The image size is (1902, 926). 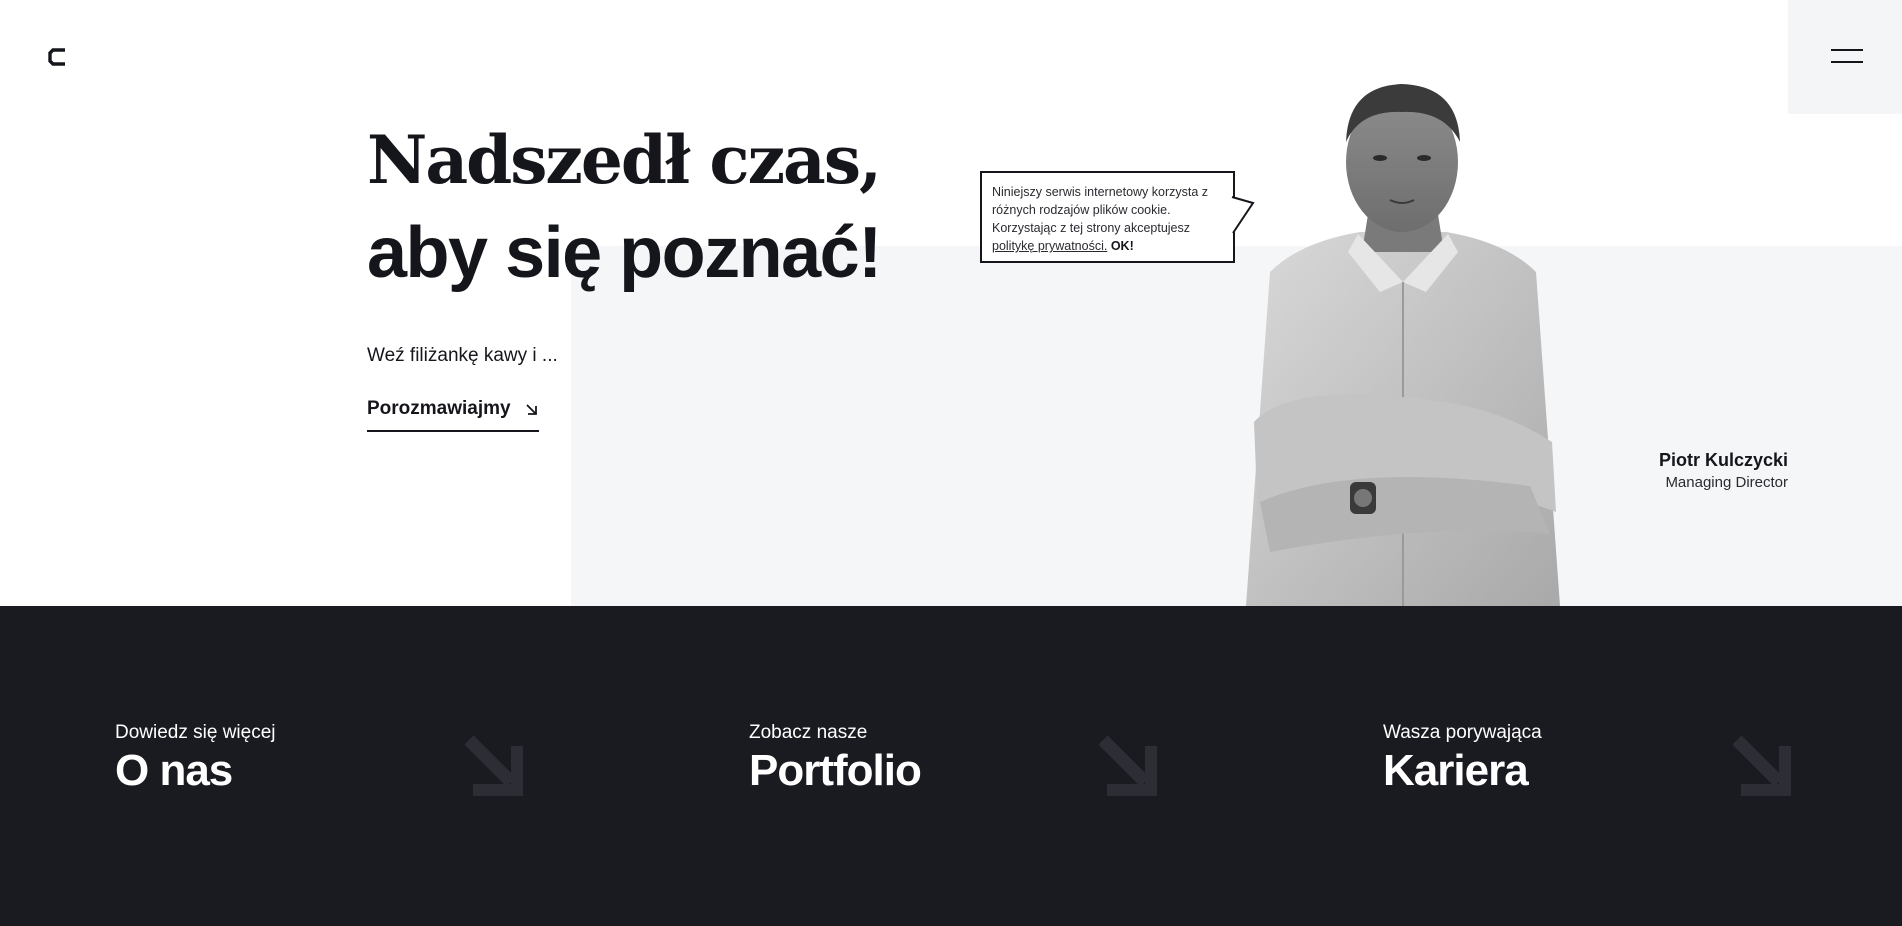 I want to click on menu-button, so click(x=1845, y=57).